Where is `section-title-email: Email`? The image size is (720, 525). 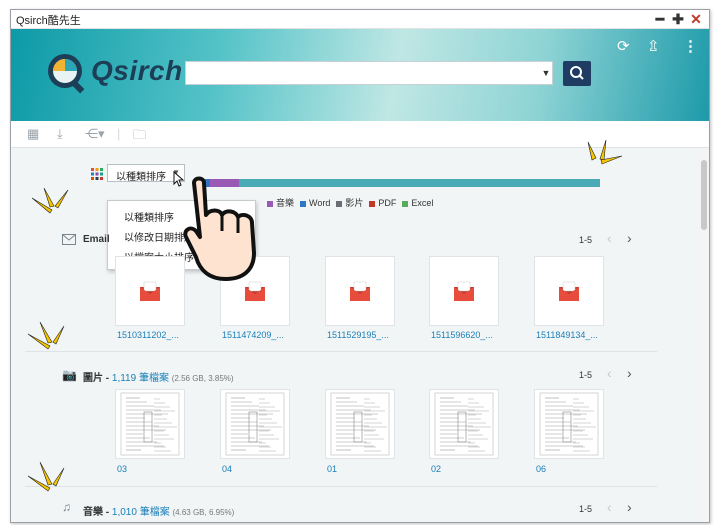 section-title-email: Email is located at coordinates (96, 239).